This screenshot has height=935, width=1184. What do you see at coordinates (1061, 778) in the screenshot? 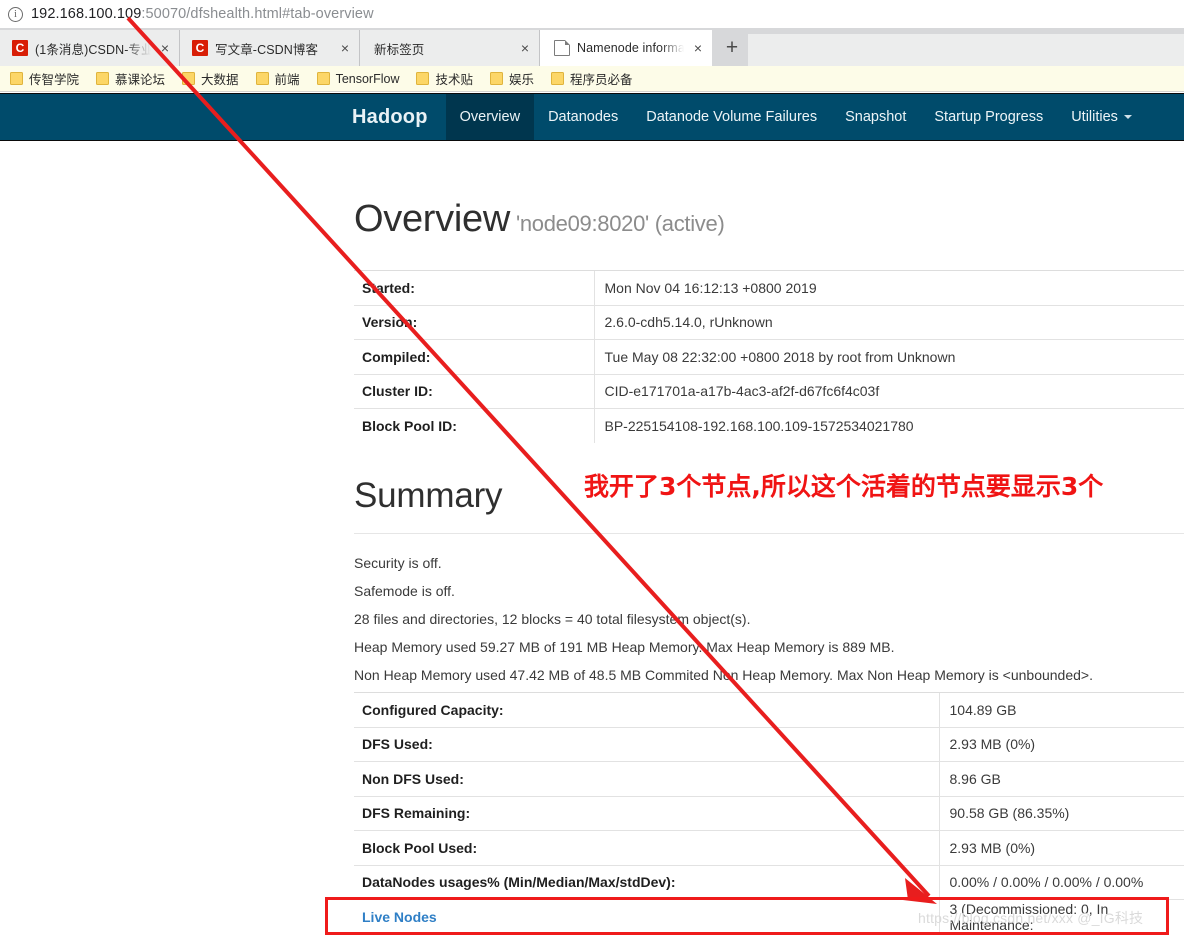
I see `row-value: 8.96 GB` at bounding box center [1061, 778].